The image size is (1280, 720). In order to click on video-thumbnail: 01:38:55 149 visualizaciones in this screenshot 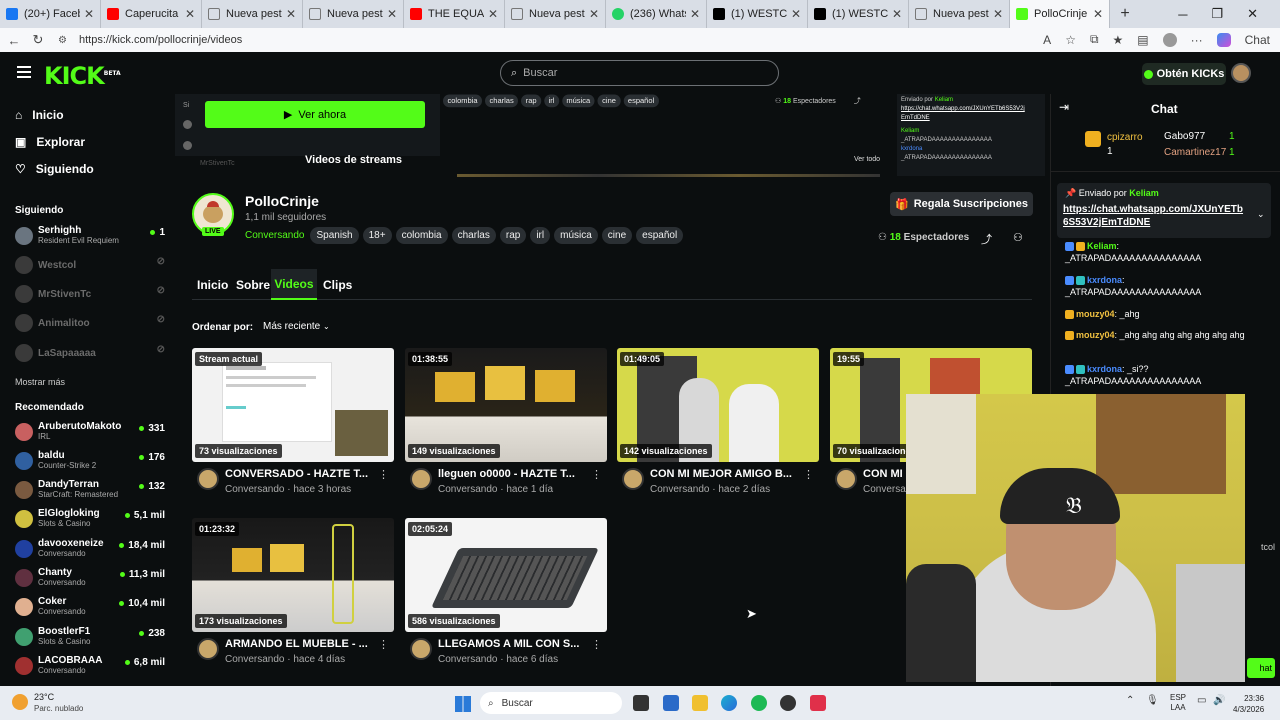, I will do `click(506, 405)`.